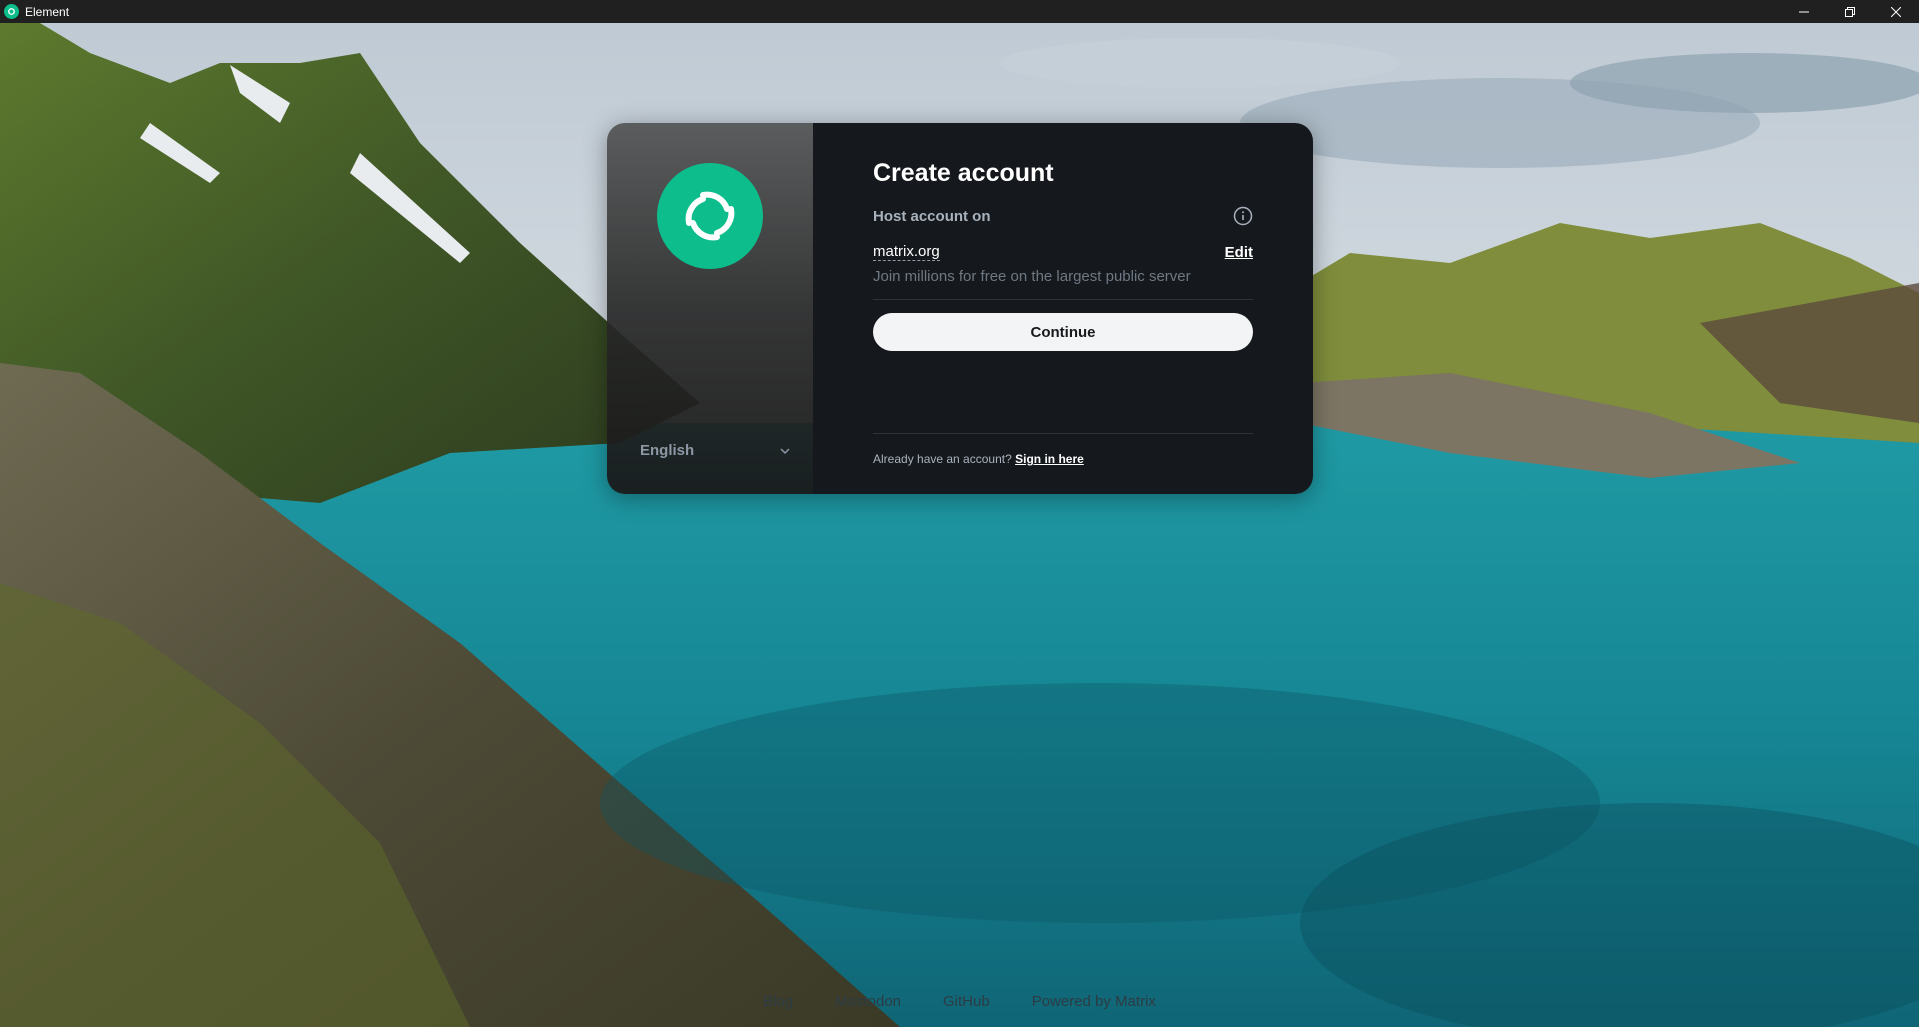  I want to click on sign-in-link: Sign in here, so click(1049, 459).